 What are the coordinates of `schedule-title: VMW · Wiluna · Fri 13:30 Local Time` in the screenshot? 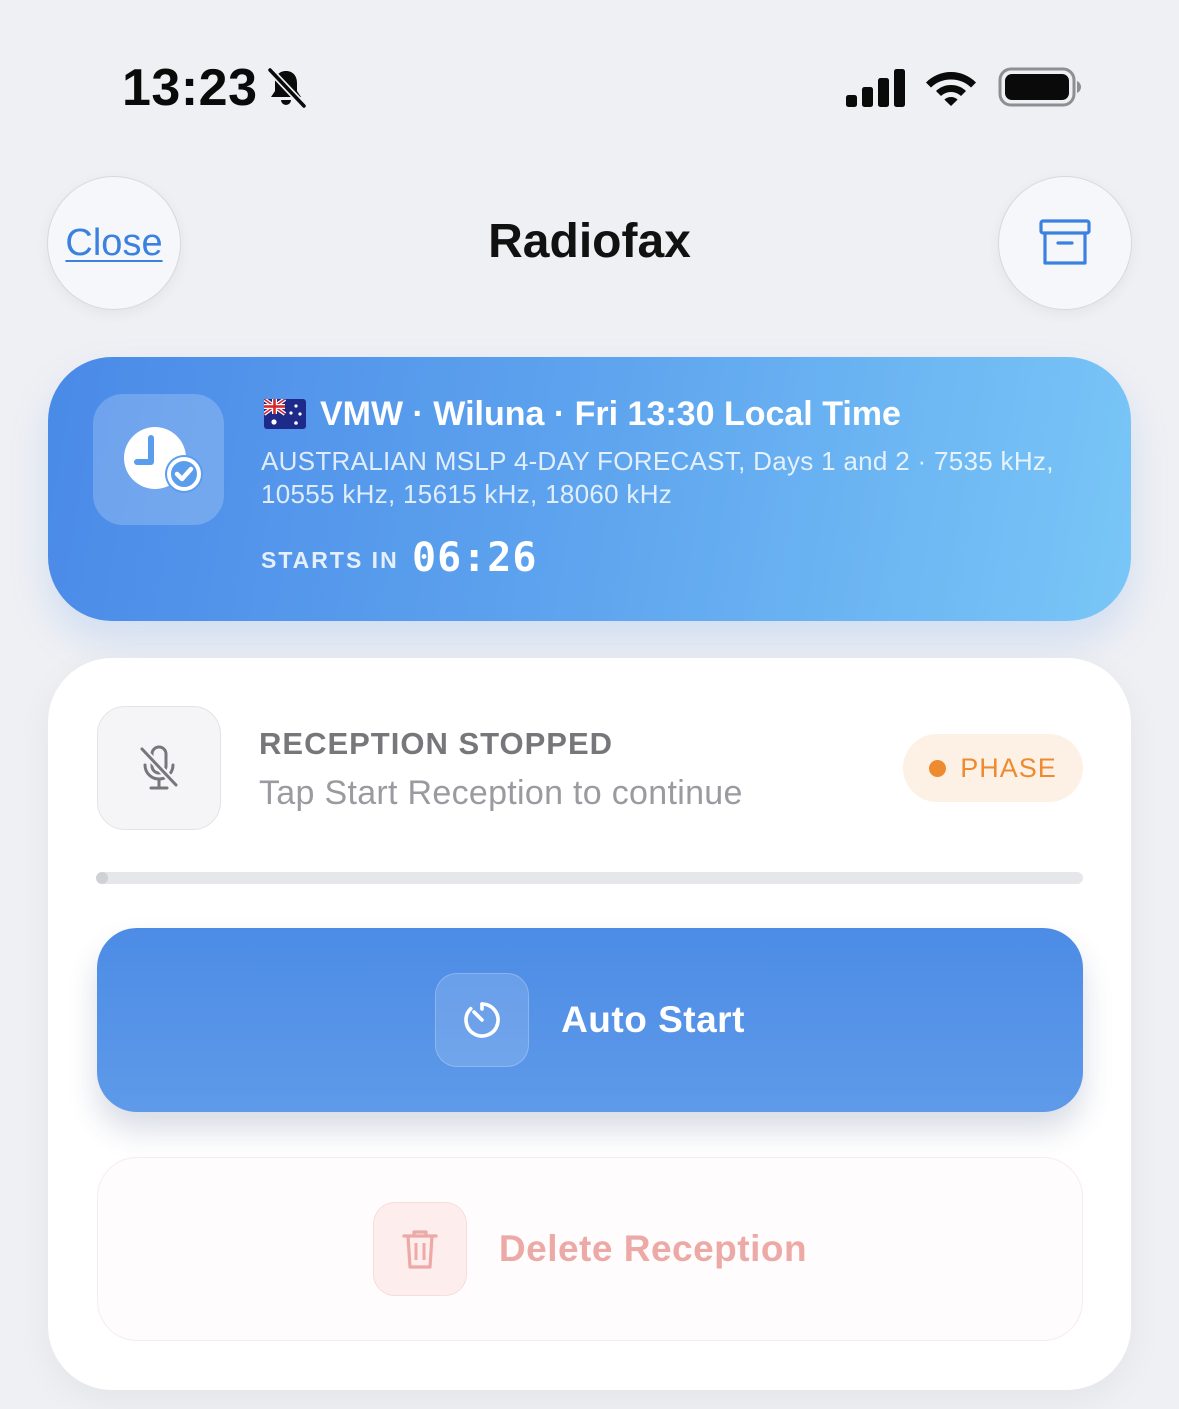 It's located at (610, 414).